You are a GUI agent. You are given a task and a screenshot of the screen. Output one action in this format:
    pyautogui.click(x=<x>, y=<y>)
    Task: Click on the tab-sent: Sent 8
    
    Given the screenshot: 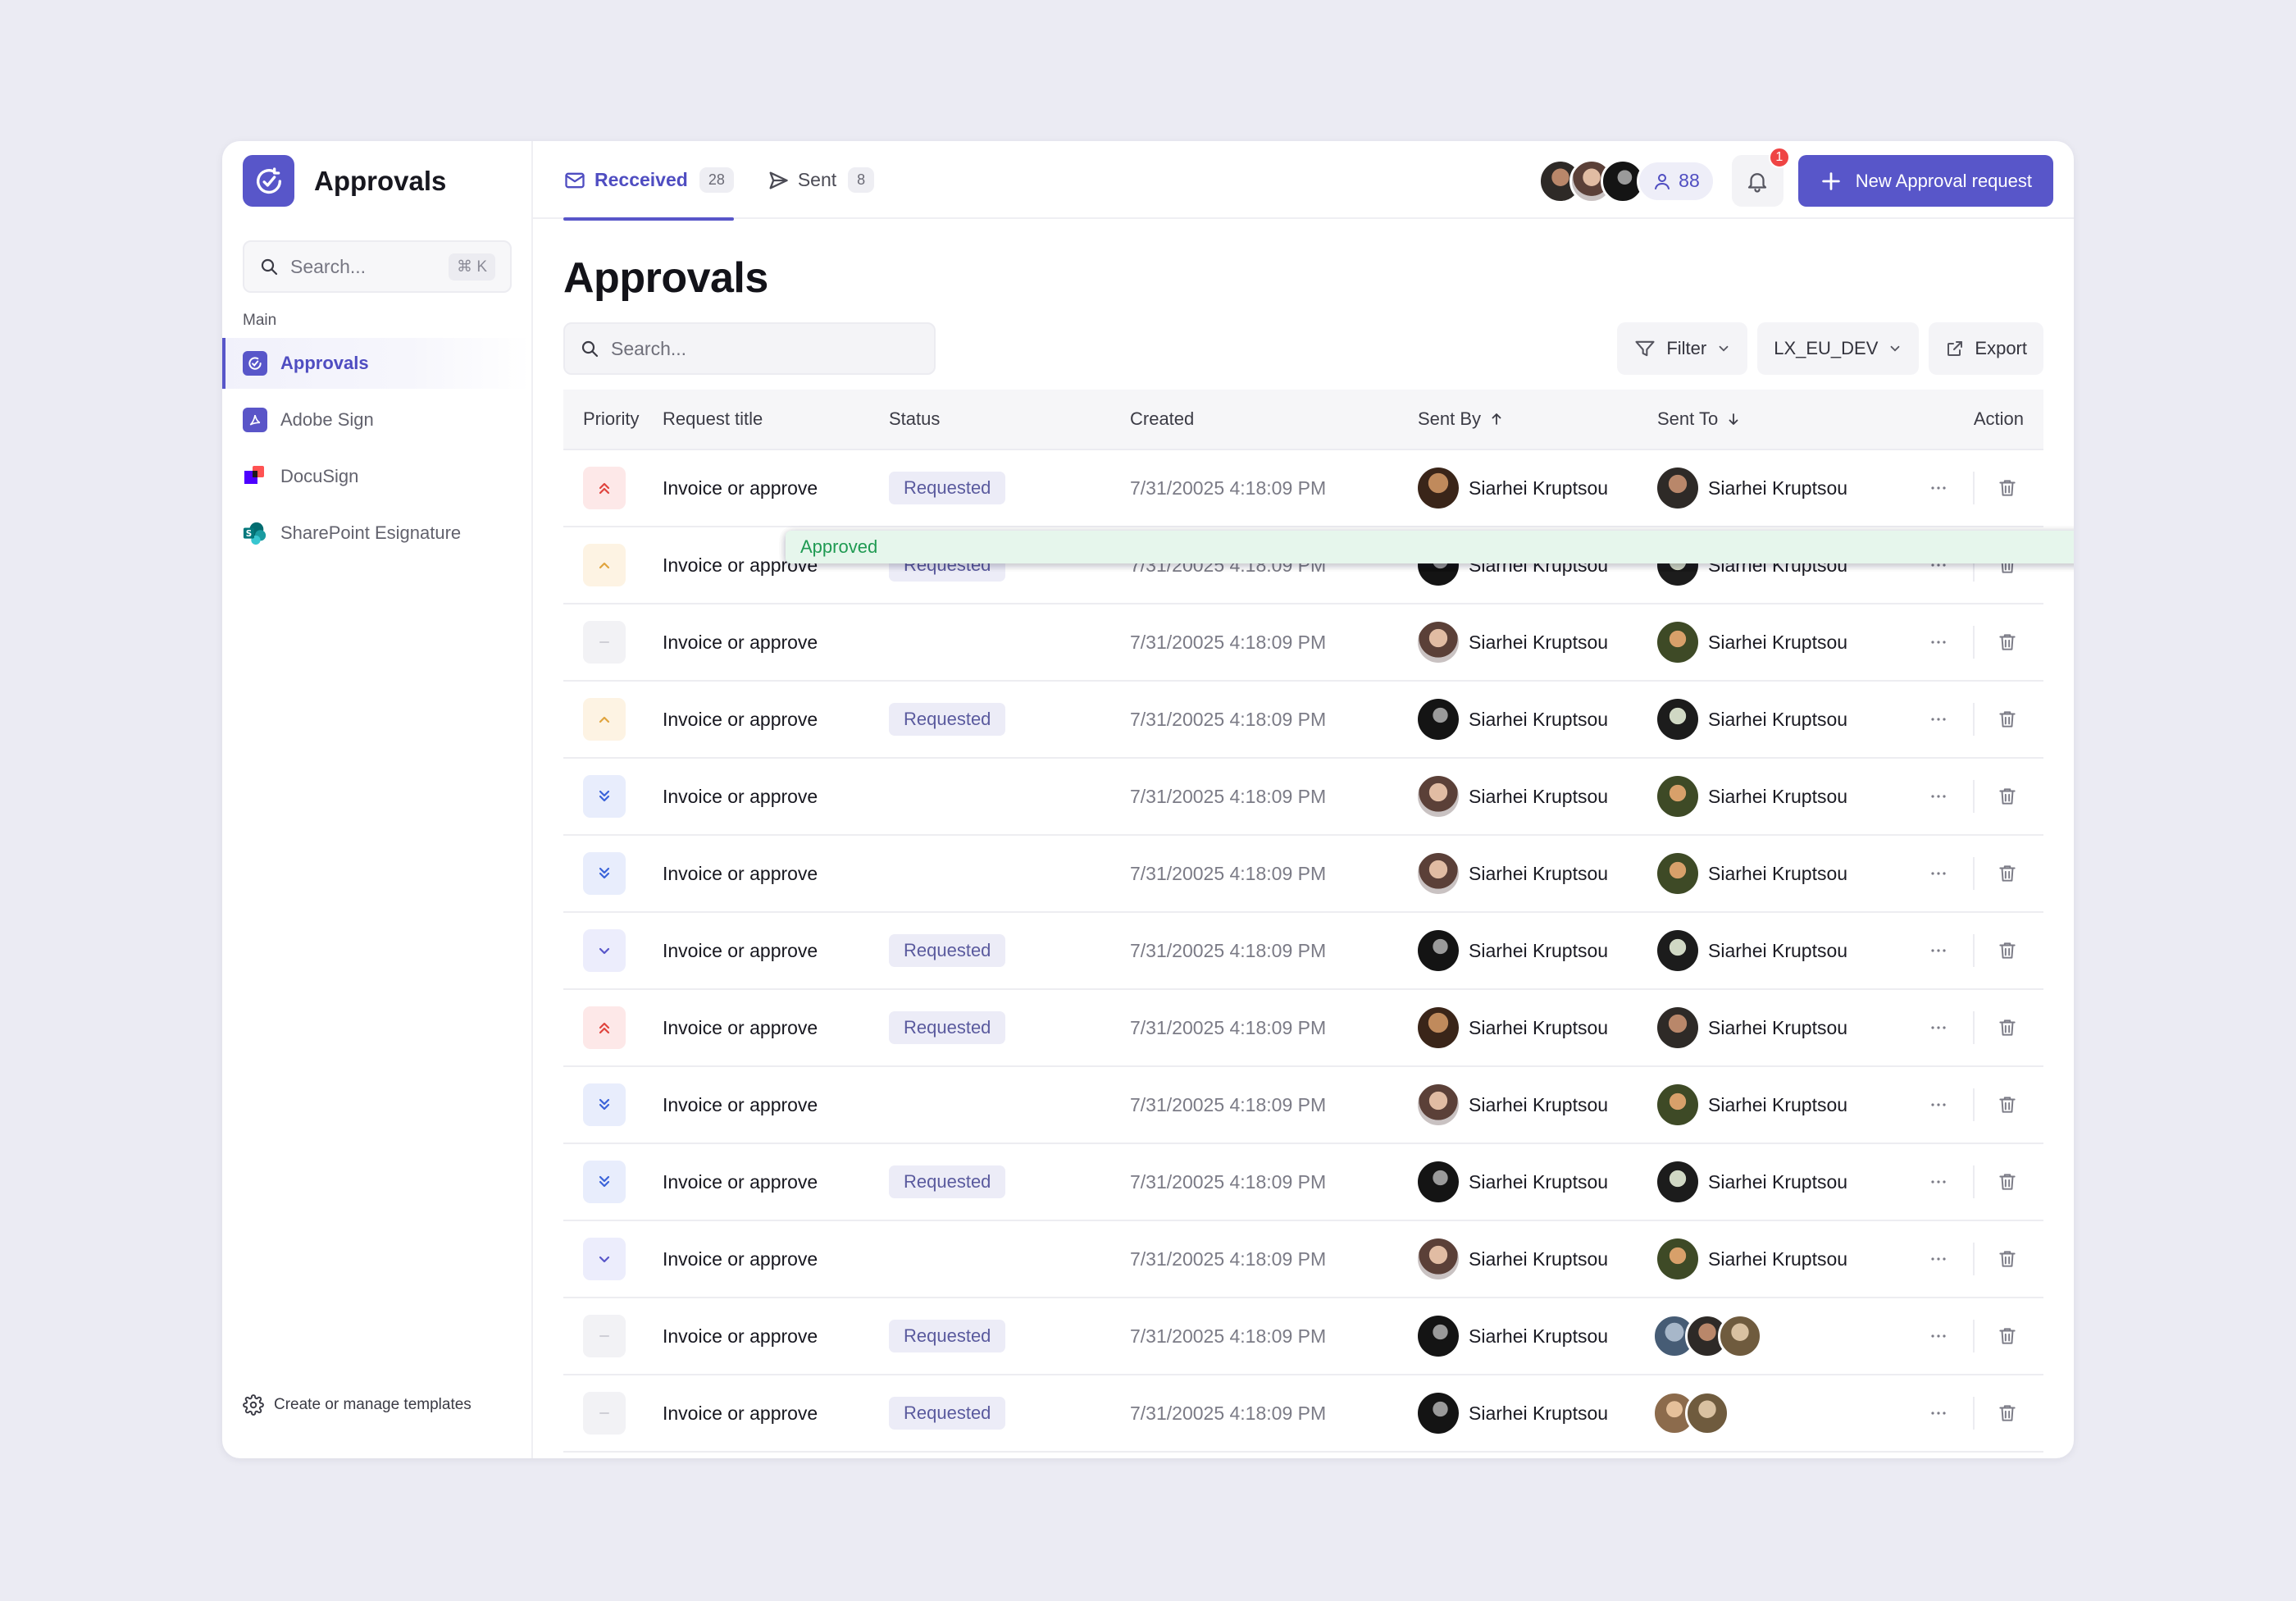 What is the action you would take?
    pyautogui.click(x=821, y=180)
    